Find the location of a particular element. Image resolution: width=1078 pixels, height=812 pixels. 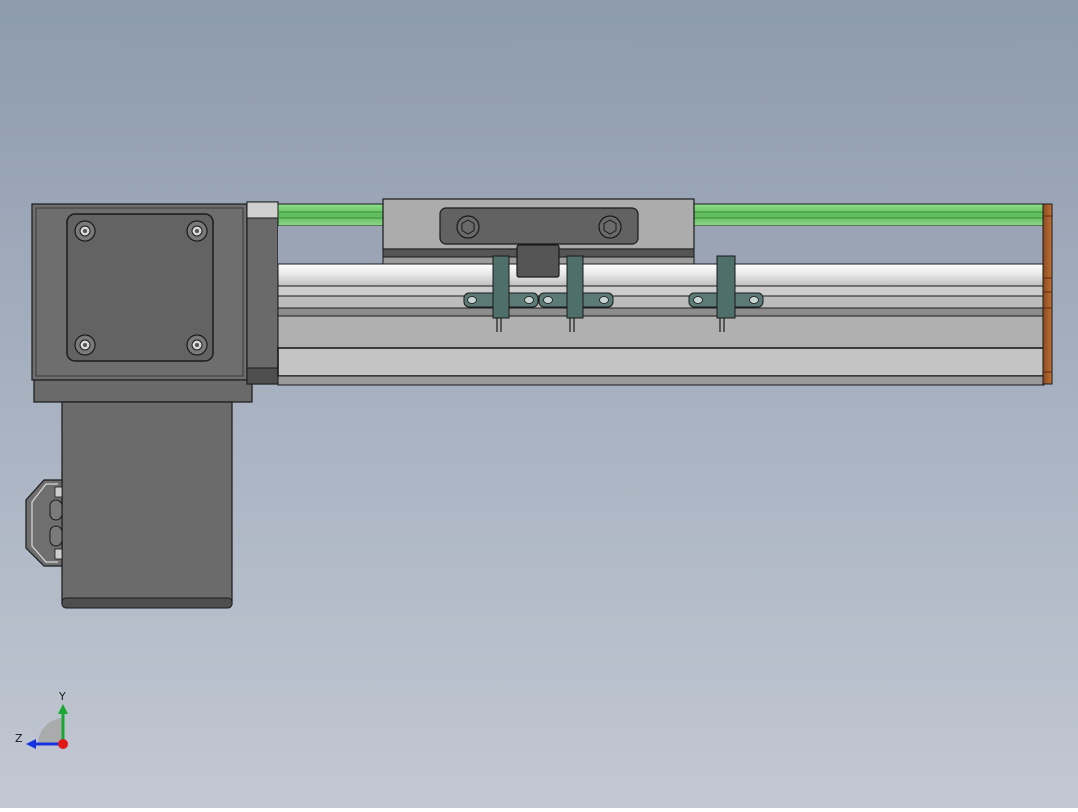

axis-z-label: Z is located at coordinates (19, 738).